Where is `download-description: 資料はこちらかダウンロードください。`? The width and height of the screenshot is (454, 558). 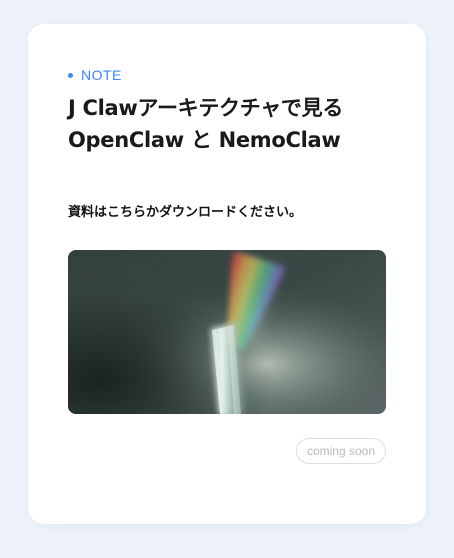 download-description: 資料はこちらかダウンロードください。 is located at coordinates (185, 212).